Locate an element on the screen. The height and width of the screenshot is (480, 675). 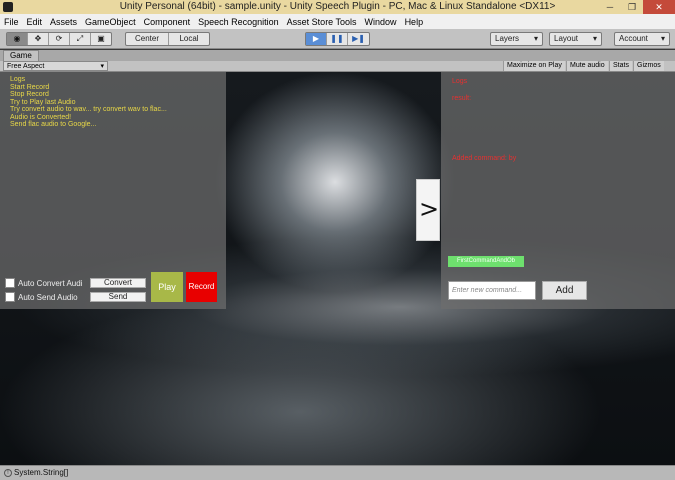
log-line: Logs is located at coordinates (18, 79).